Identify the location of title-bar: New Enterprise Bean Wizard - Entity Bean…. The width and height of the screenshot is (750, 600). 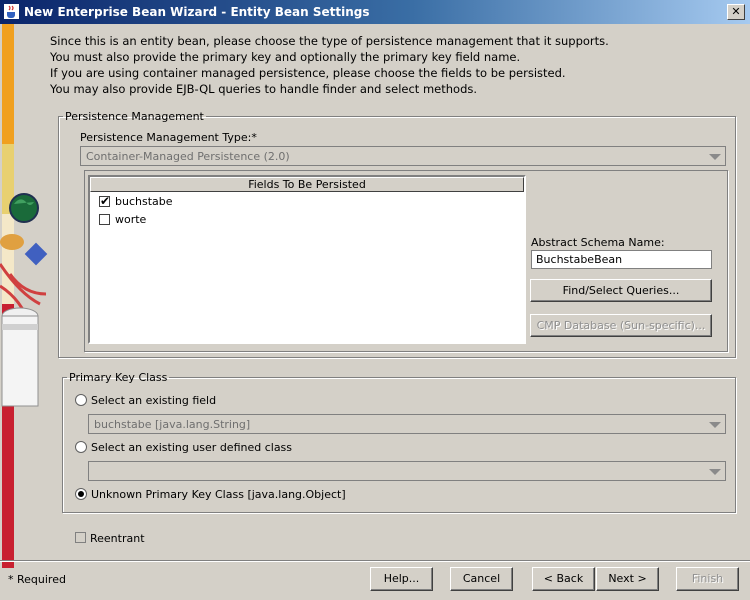
(375, 12).